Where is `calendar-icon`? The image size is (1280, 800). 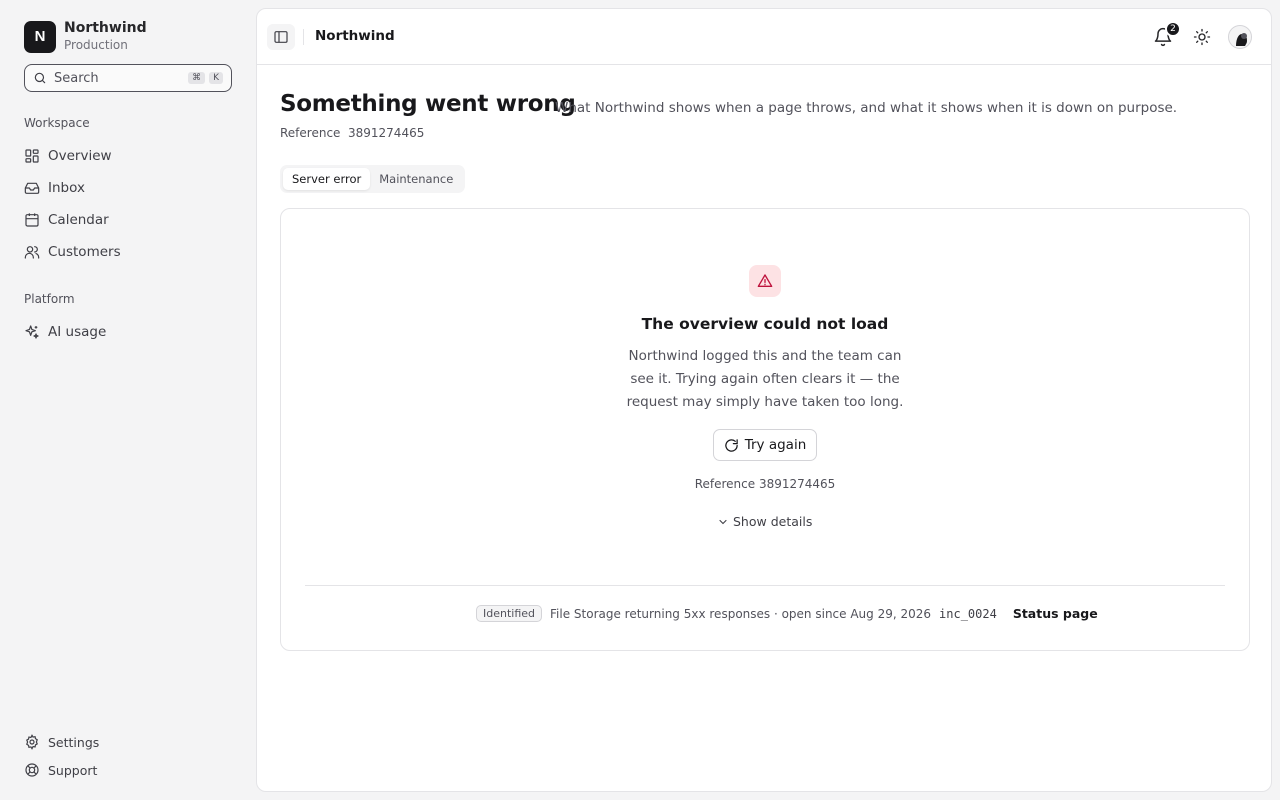
calendar-icon is located at coordinates (32, 220).